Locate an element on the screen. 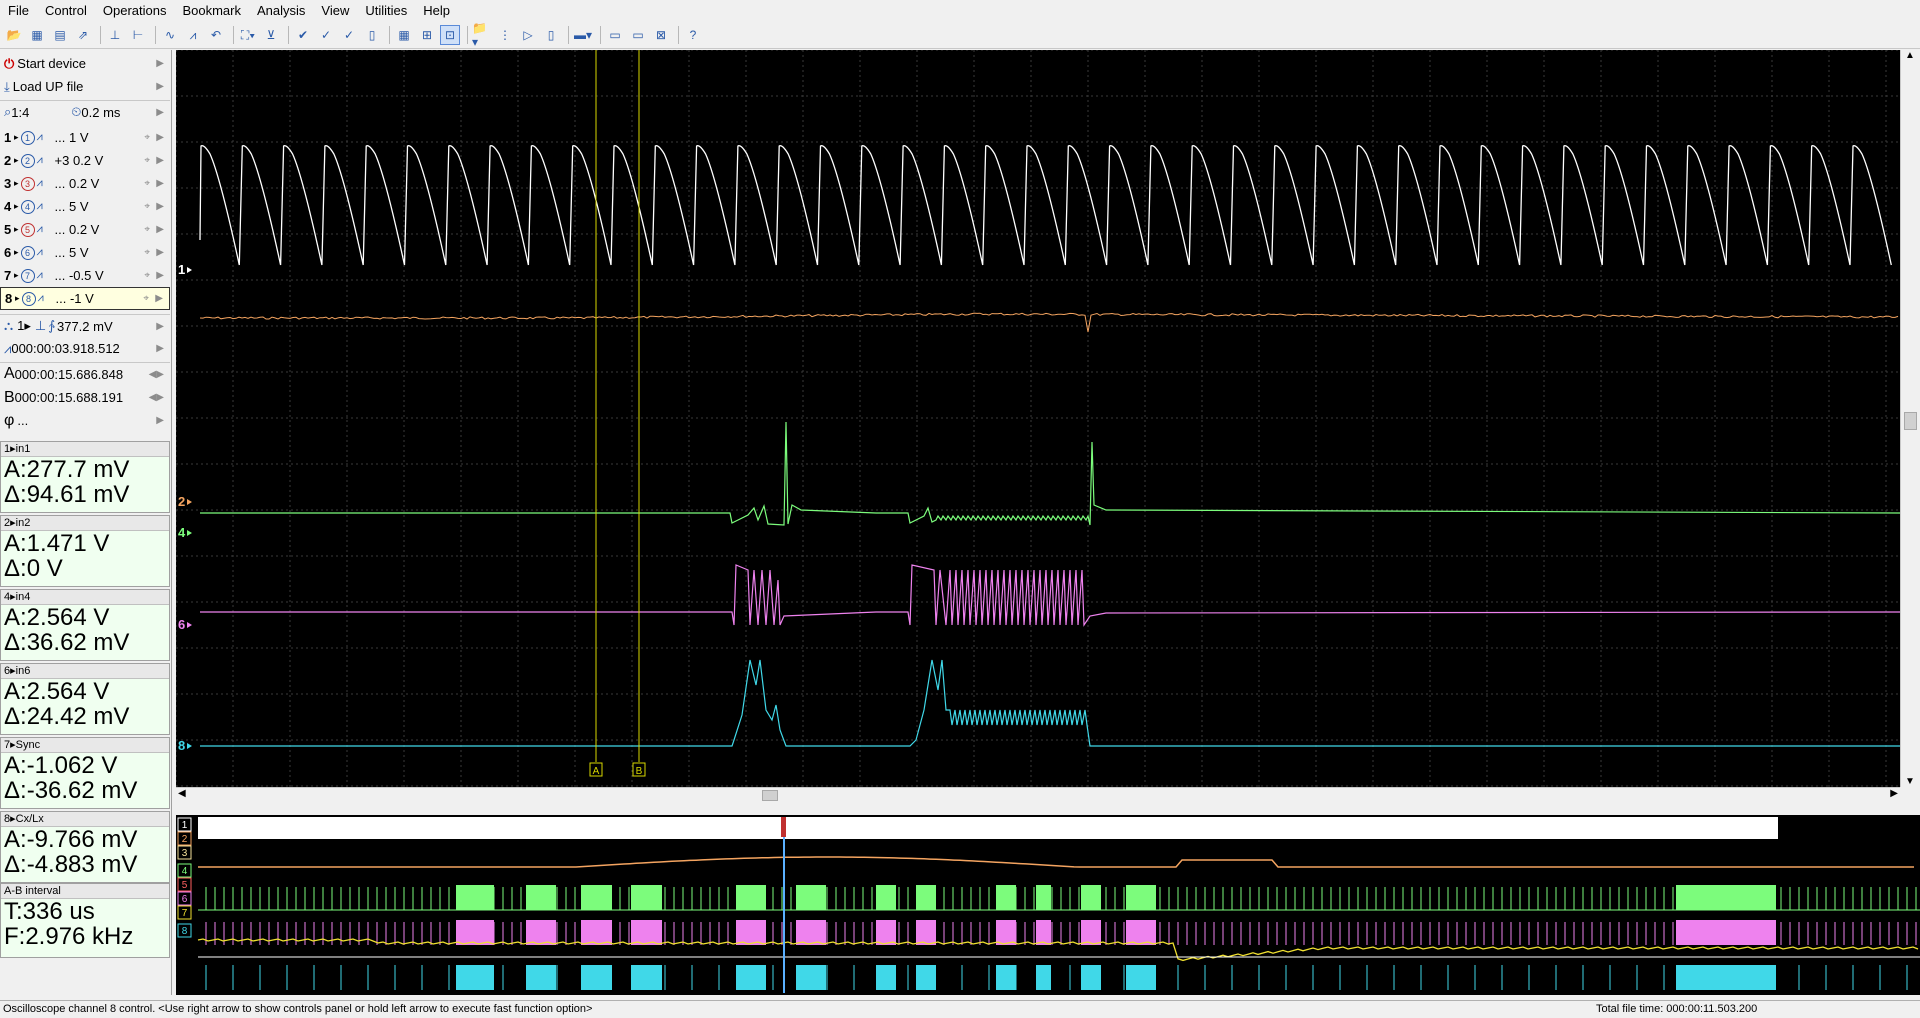 The height and width of the screenshot is (1018, 1920). copy-icon: ▤ is located at coordinates (60, 35).